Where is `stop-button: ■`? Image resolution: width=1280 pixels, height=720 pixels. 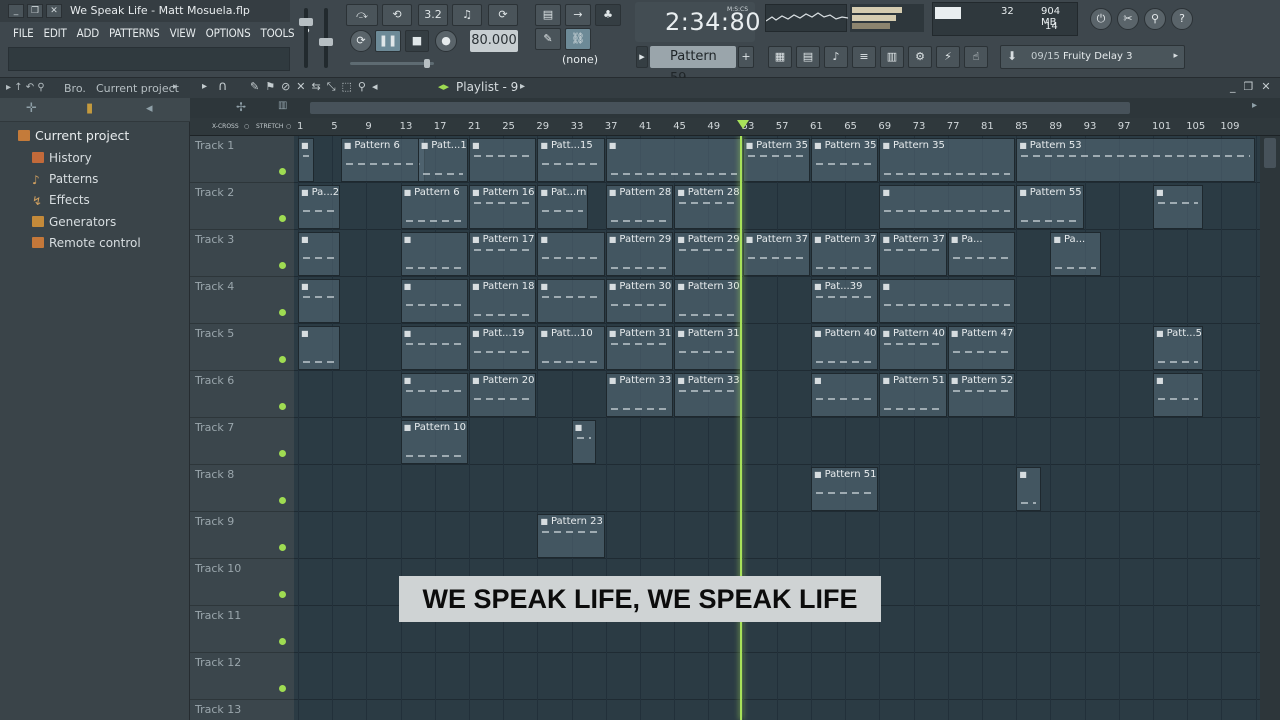
stop-button: ■ is located at coordinates (417, 41).